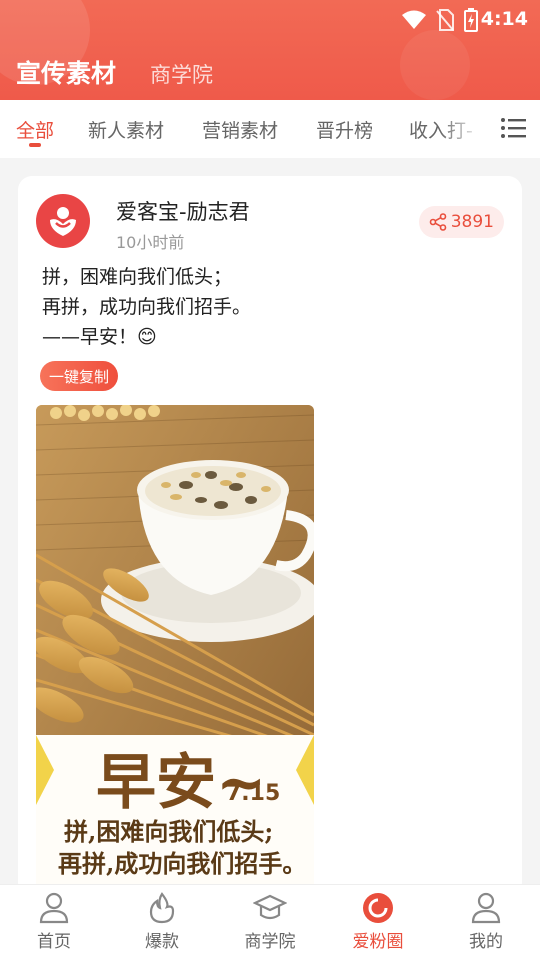 This screenshot has height=960, width=540. What do you see at coordinates (471, 20) in the screenshot?
I see `battery-icon` at bounding box center [471, 20].